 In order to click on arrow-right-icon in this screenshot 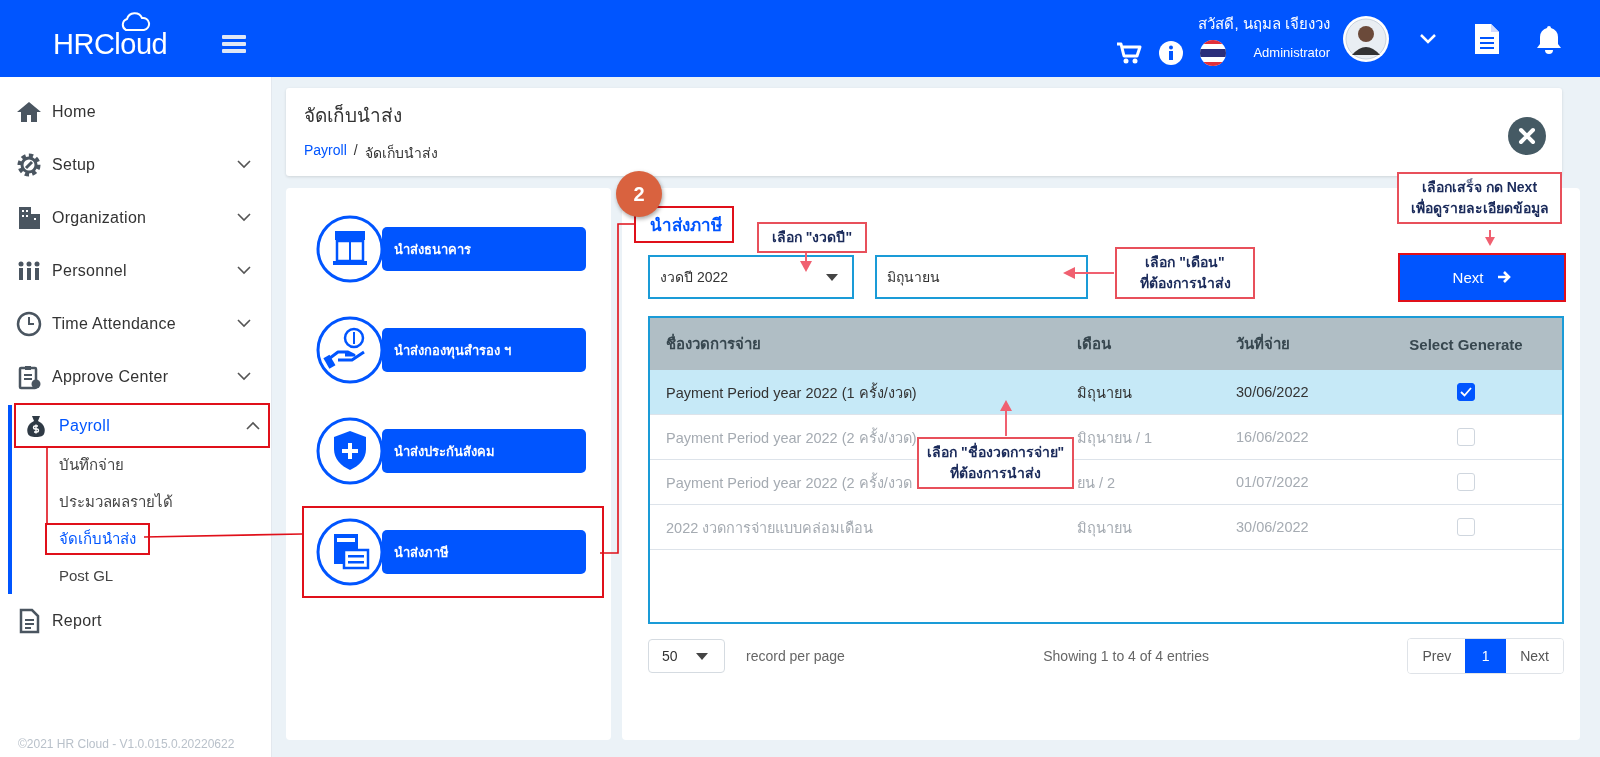, I will do `click(1504, 277)`.